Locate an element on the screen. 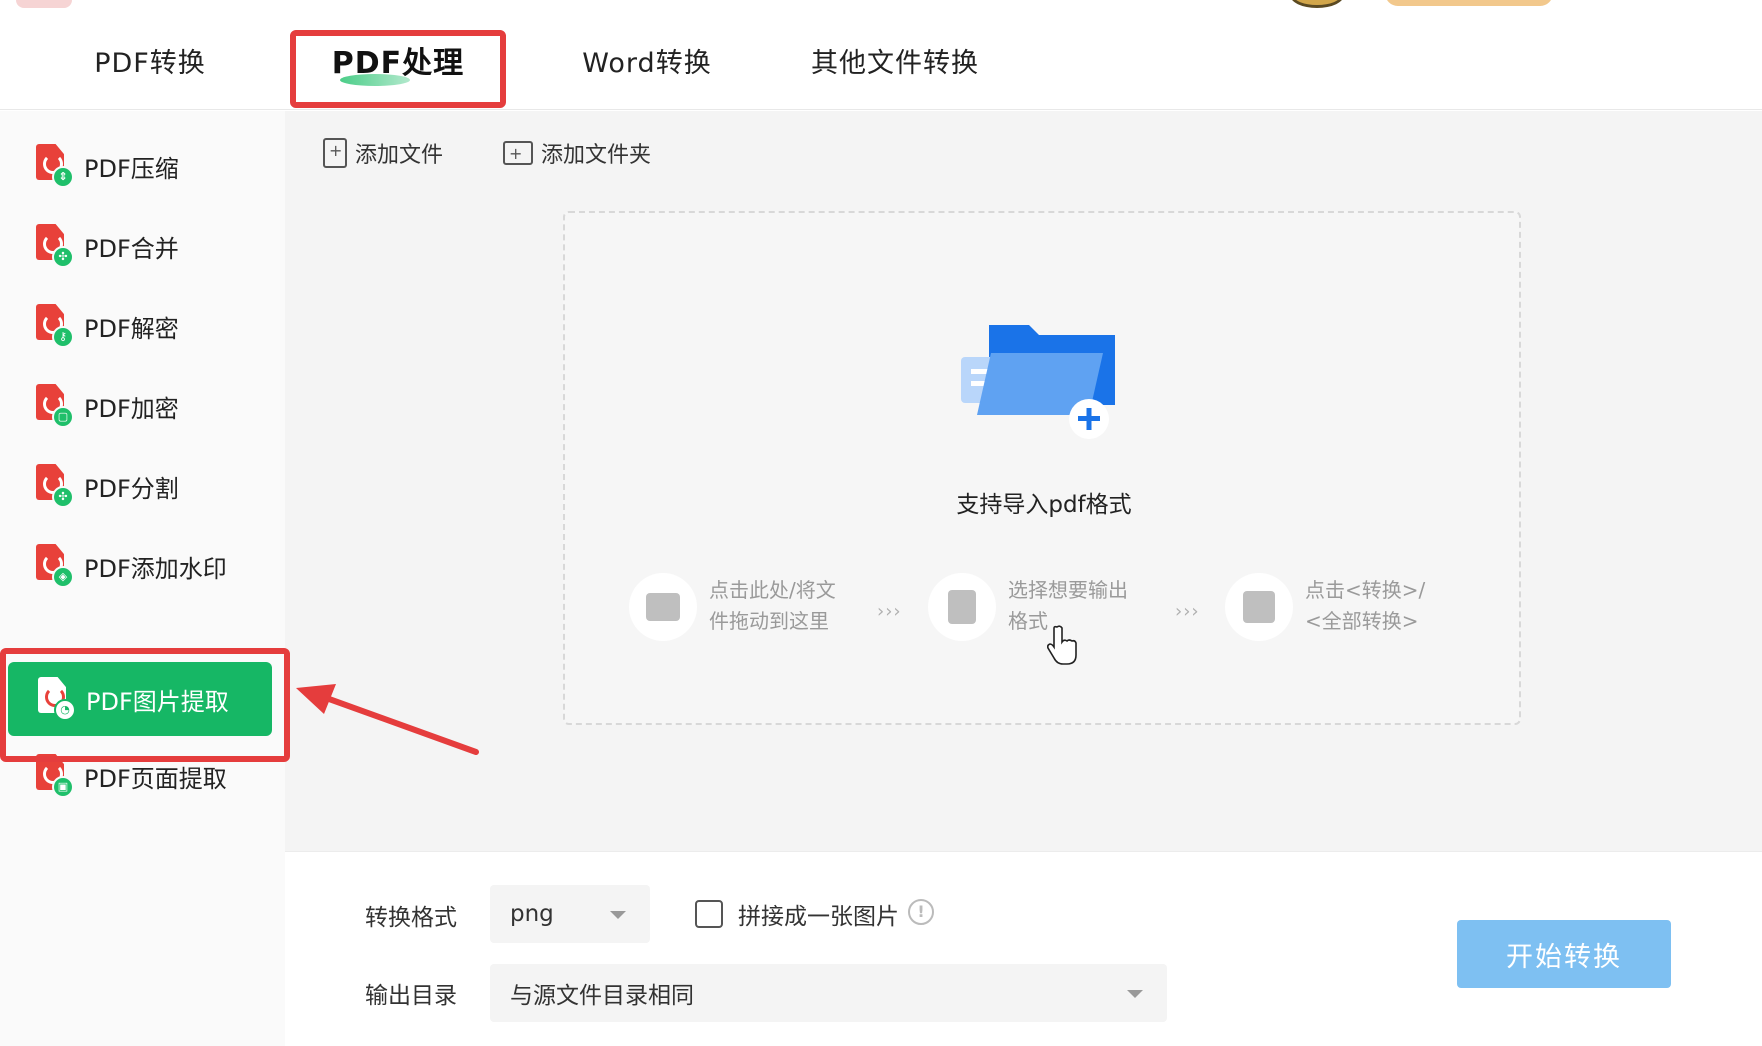  step-line: 选择想要输出 is located at coordinates (1068, 590).